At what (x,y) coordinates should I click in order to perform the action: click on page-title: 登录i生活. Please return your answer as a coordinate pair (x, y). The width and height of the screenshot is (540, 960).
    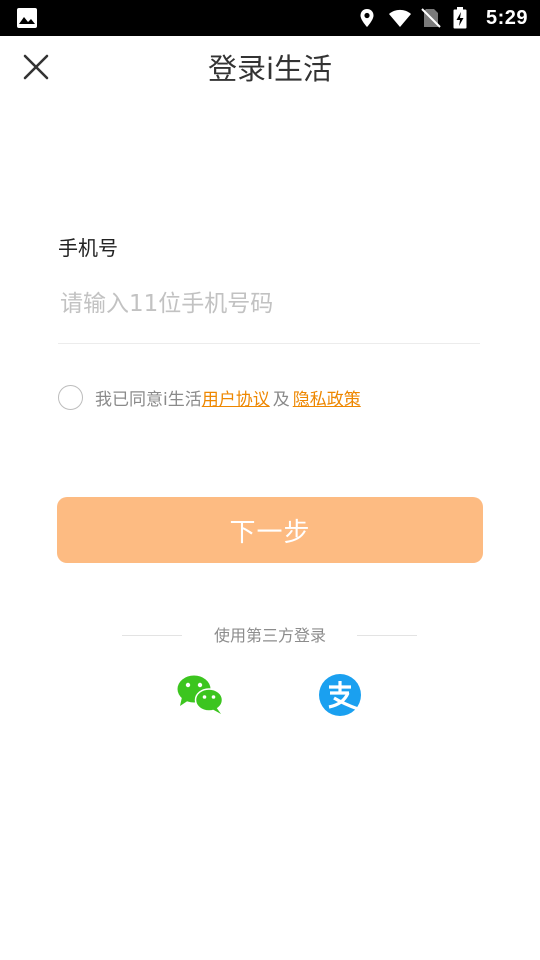
    Looking at the image, I should click on (270, 69).